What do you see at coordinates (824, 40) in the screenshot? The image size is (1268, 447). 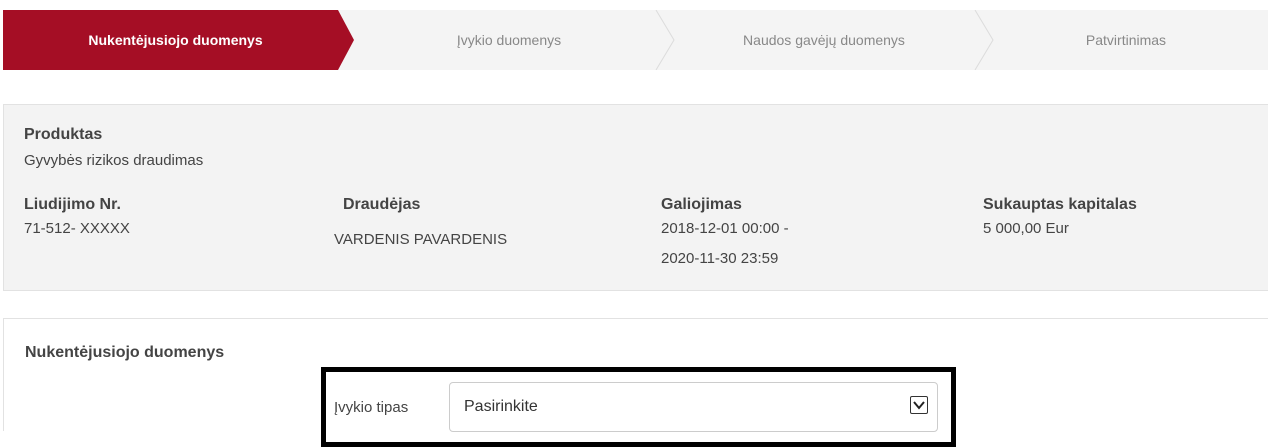 I see `step-beneficiary-data: Naudos gavėjų duomenys` at bounding box center [824, 40].